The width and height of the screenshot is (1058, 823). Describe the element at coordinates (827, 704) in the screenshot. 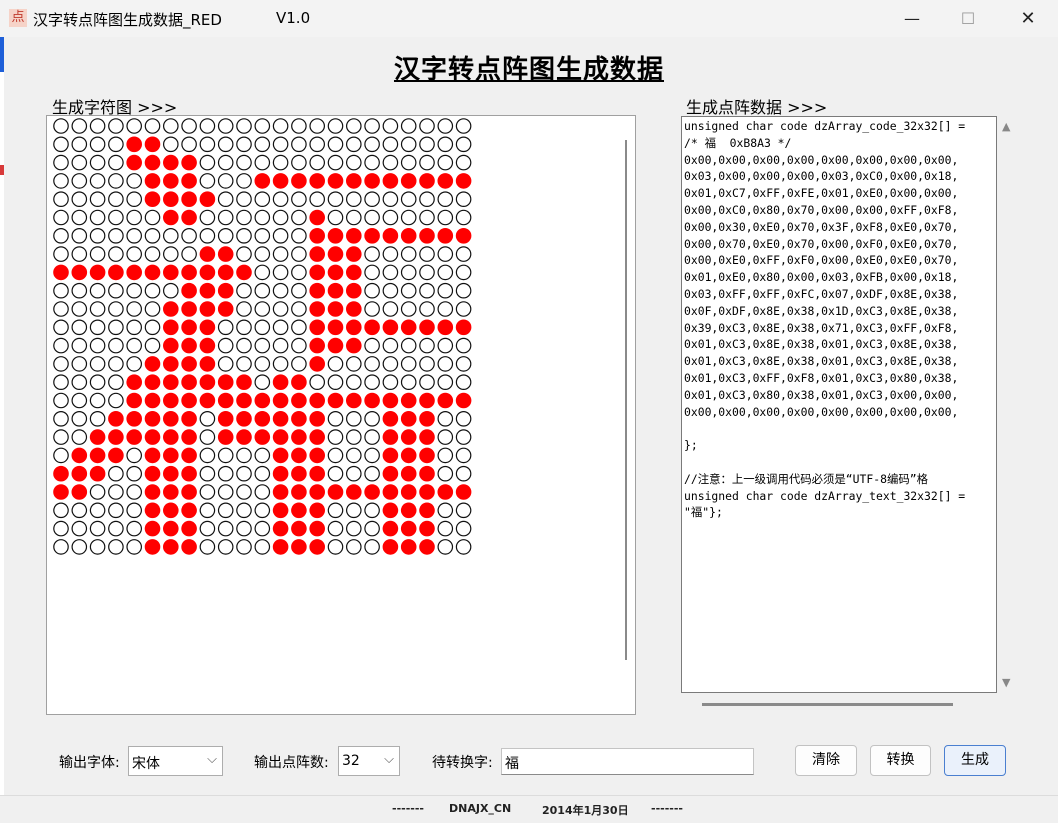

I see `code-horizontal-scrollbar` at that location.